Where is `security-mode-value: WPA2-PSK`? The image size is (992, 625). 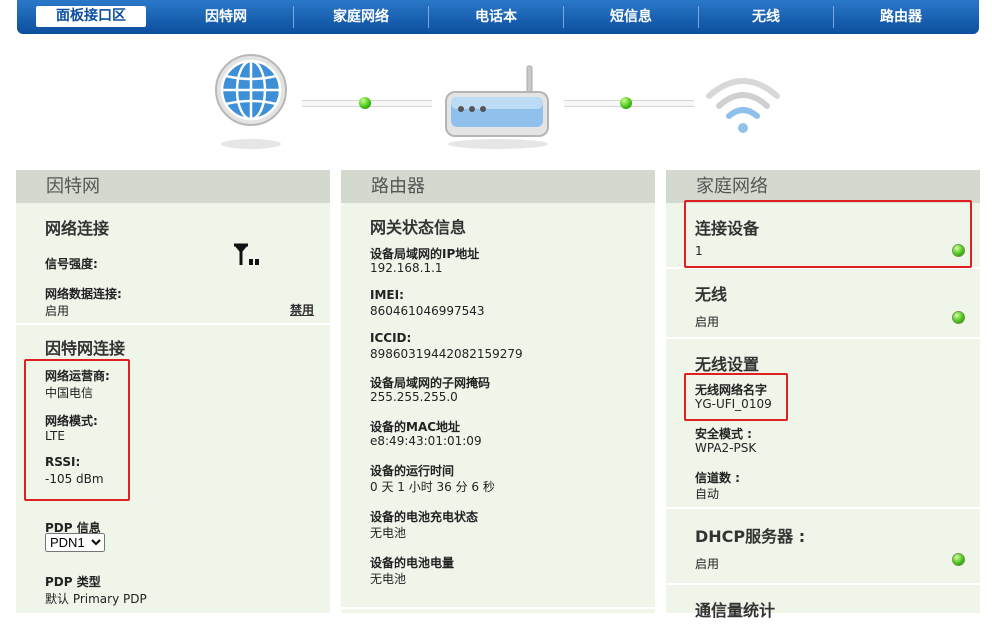
security-mode-value: WPA2-PSK is located at coordinates (726, 448).